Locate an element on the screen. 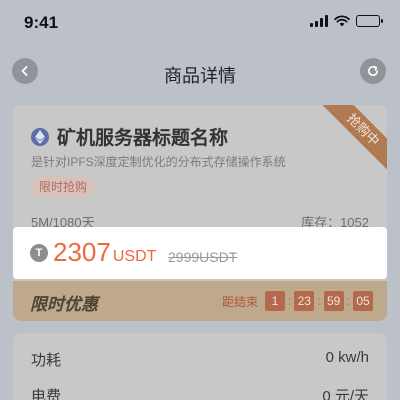  refresh-button is located at coordinates (373, 71).